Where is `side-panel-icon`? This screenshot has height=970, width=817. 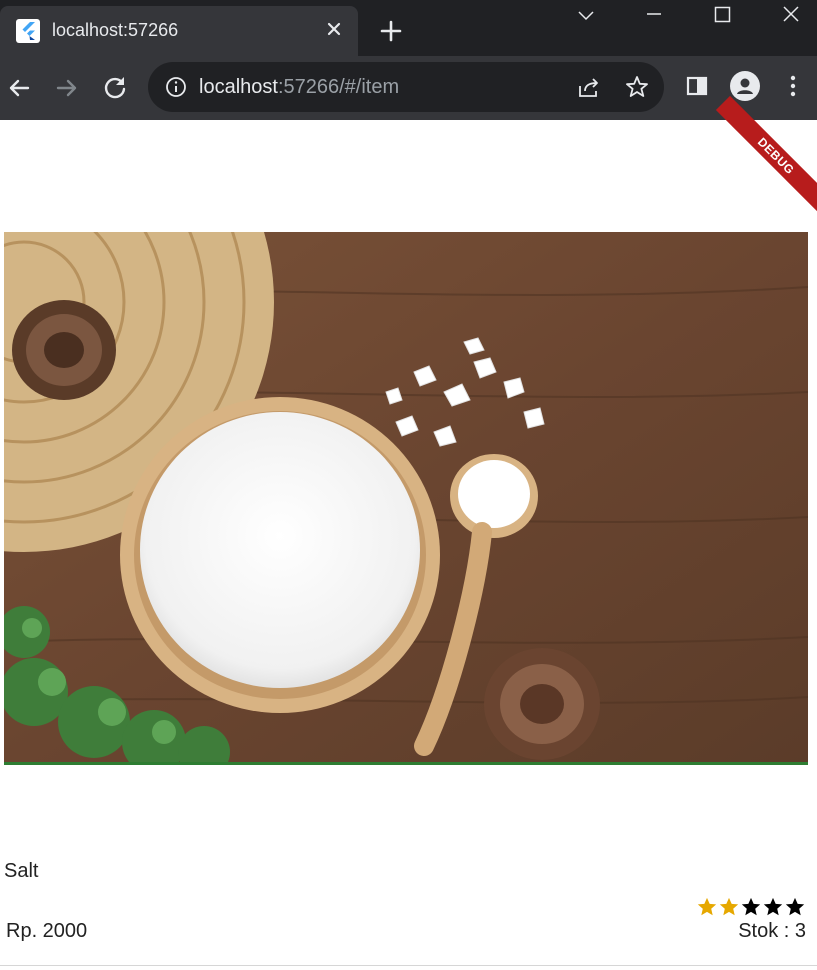
side-panel-icon is located at coordinates (697, 86).